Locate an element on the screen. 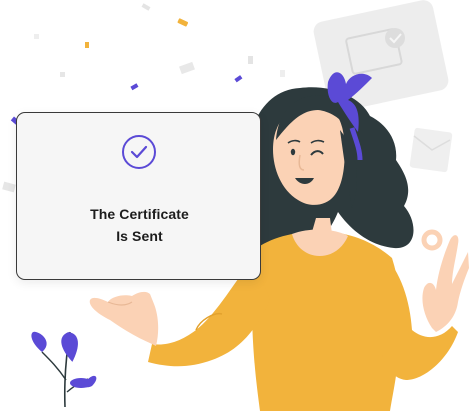  card-title-line2: Is Sent is located at coordinates (139, 236).